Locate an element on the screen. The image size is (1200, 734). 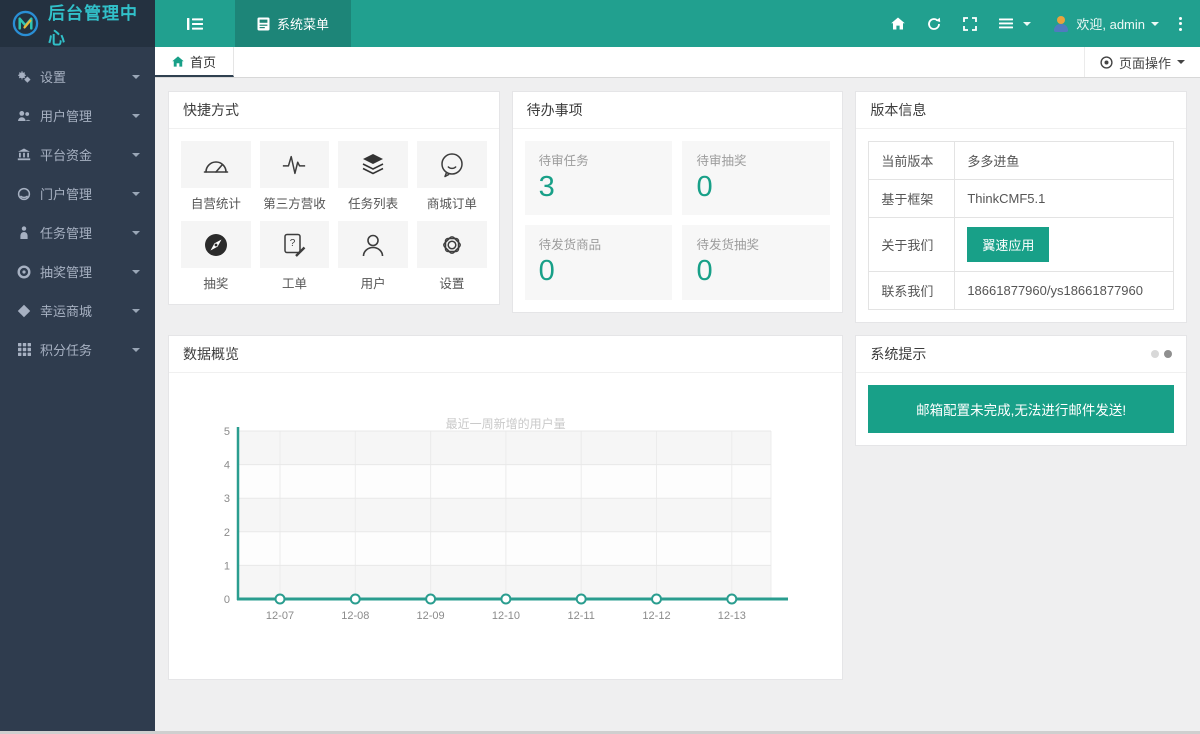
quick-item-label: 任务列表 is located at coordinates (373, 204).